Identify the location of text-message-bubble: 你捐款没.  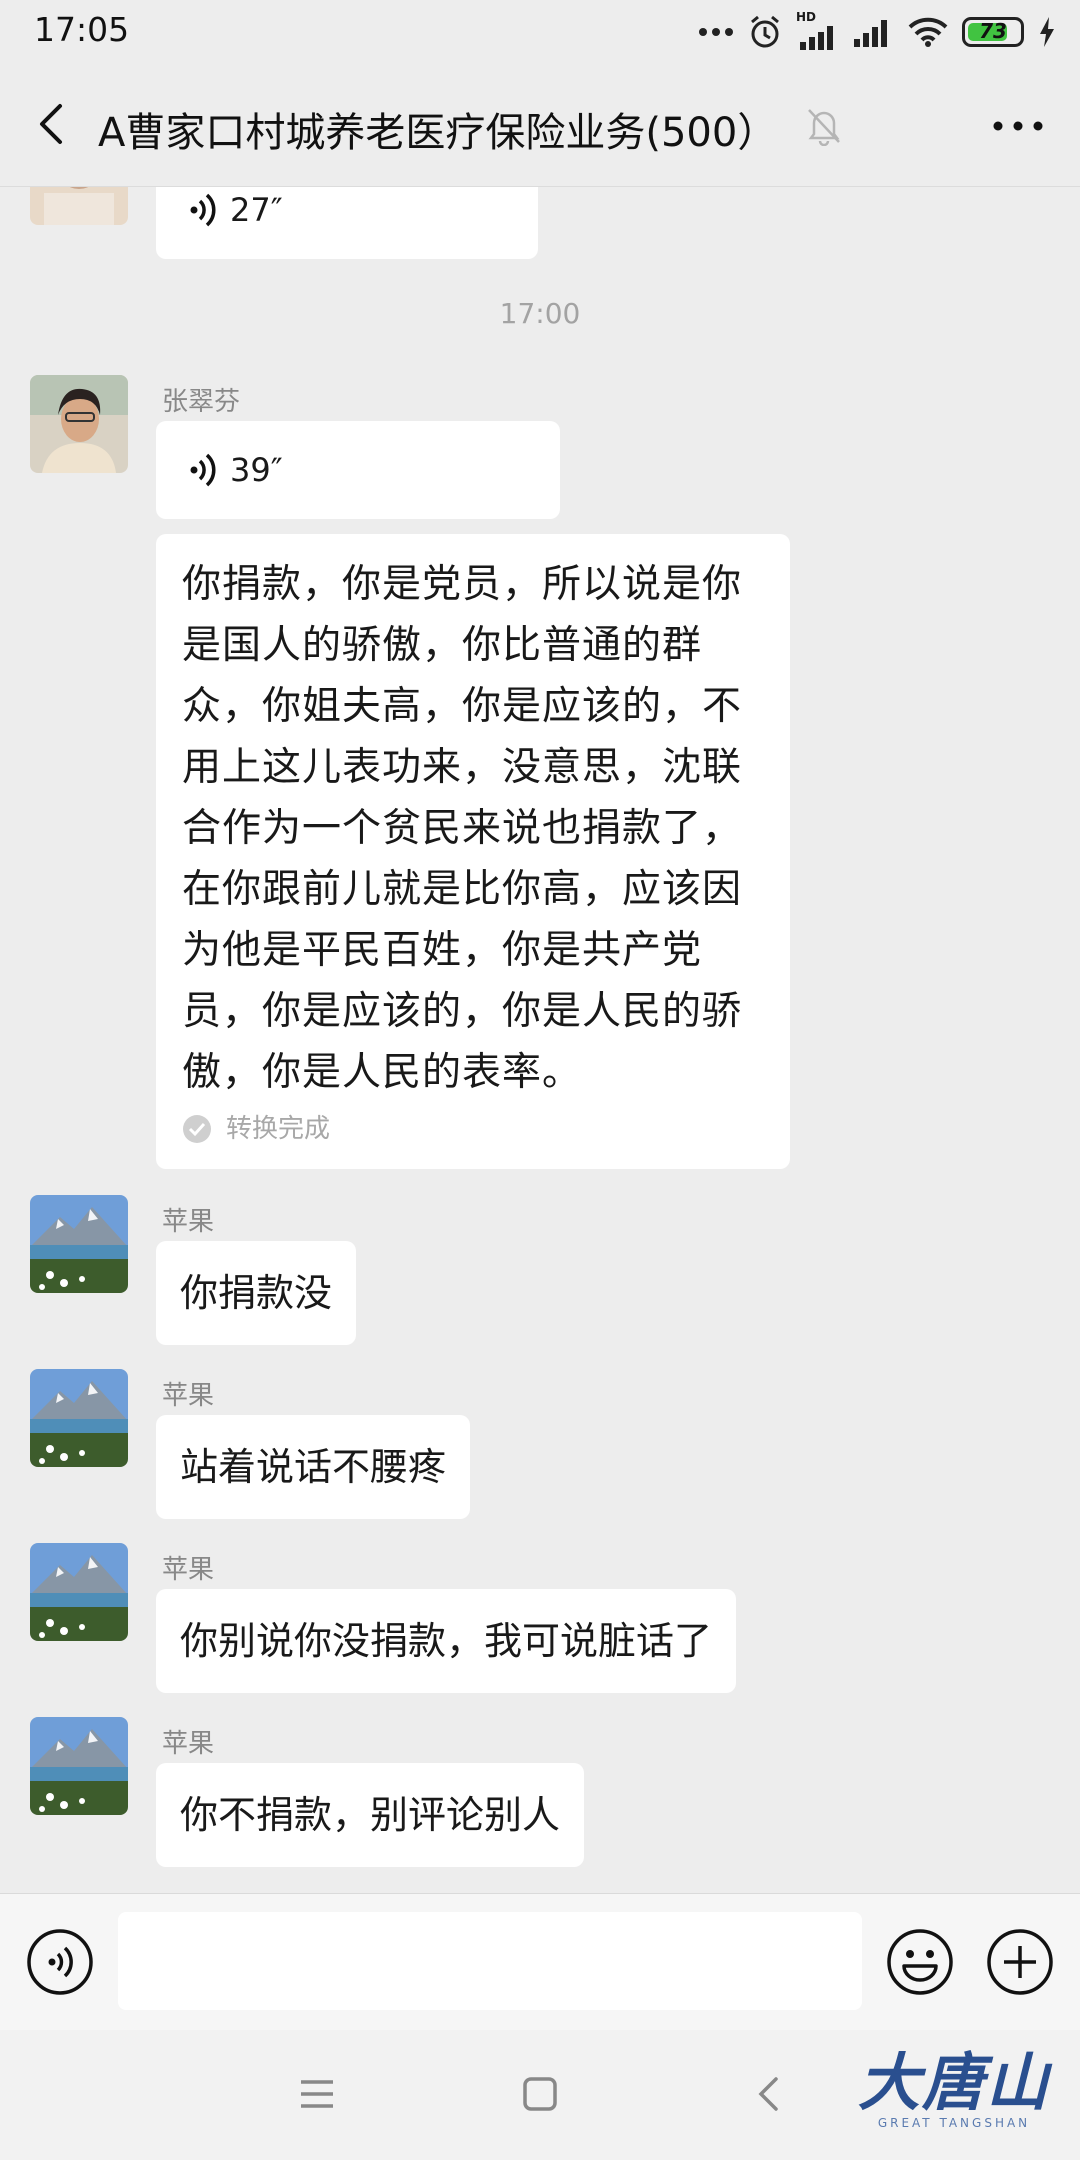
(256, 1293).